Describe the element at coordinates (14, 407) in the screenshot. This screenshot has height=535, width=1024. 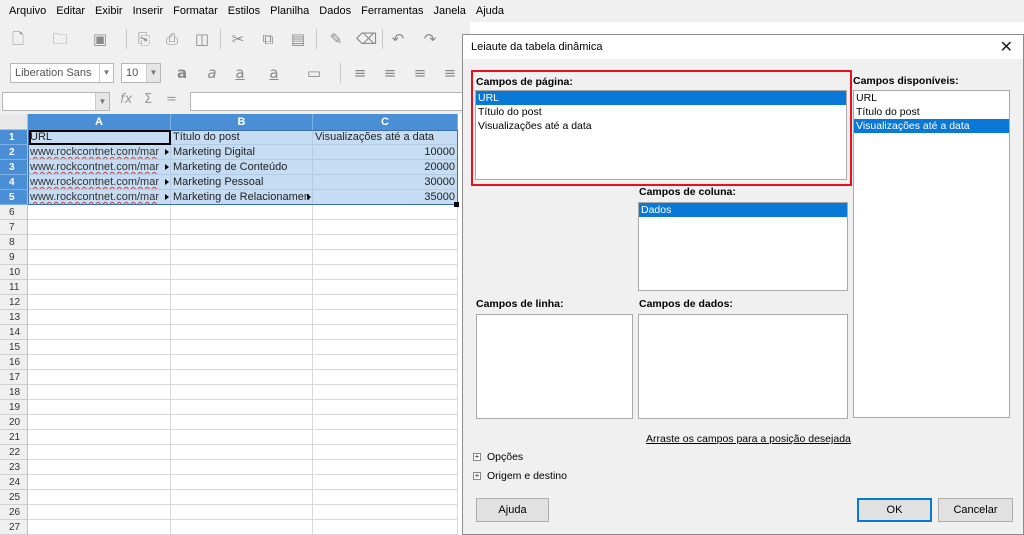
I see `row-header: 19` at that location.